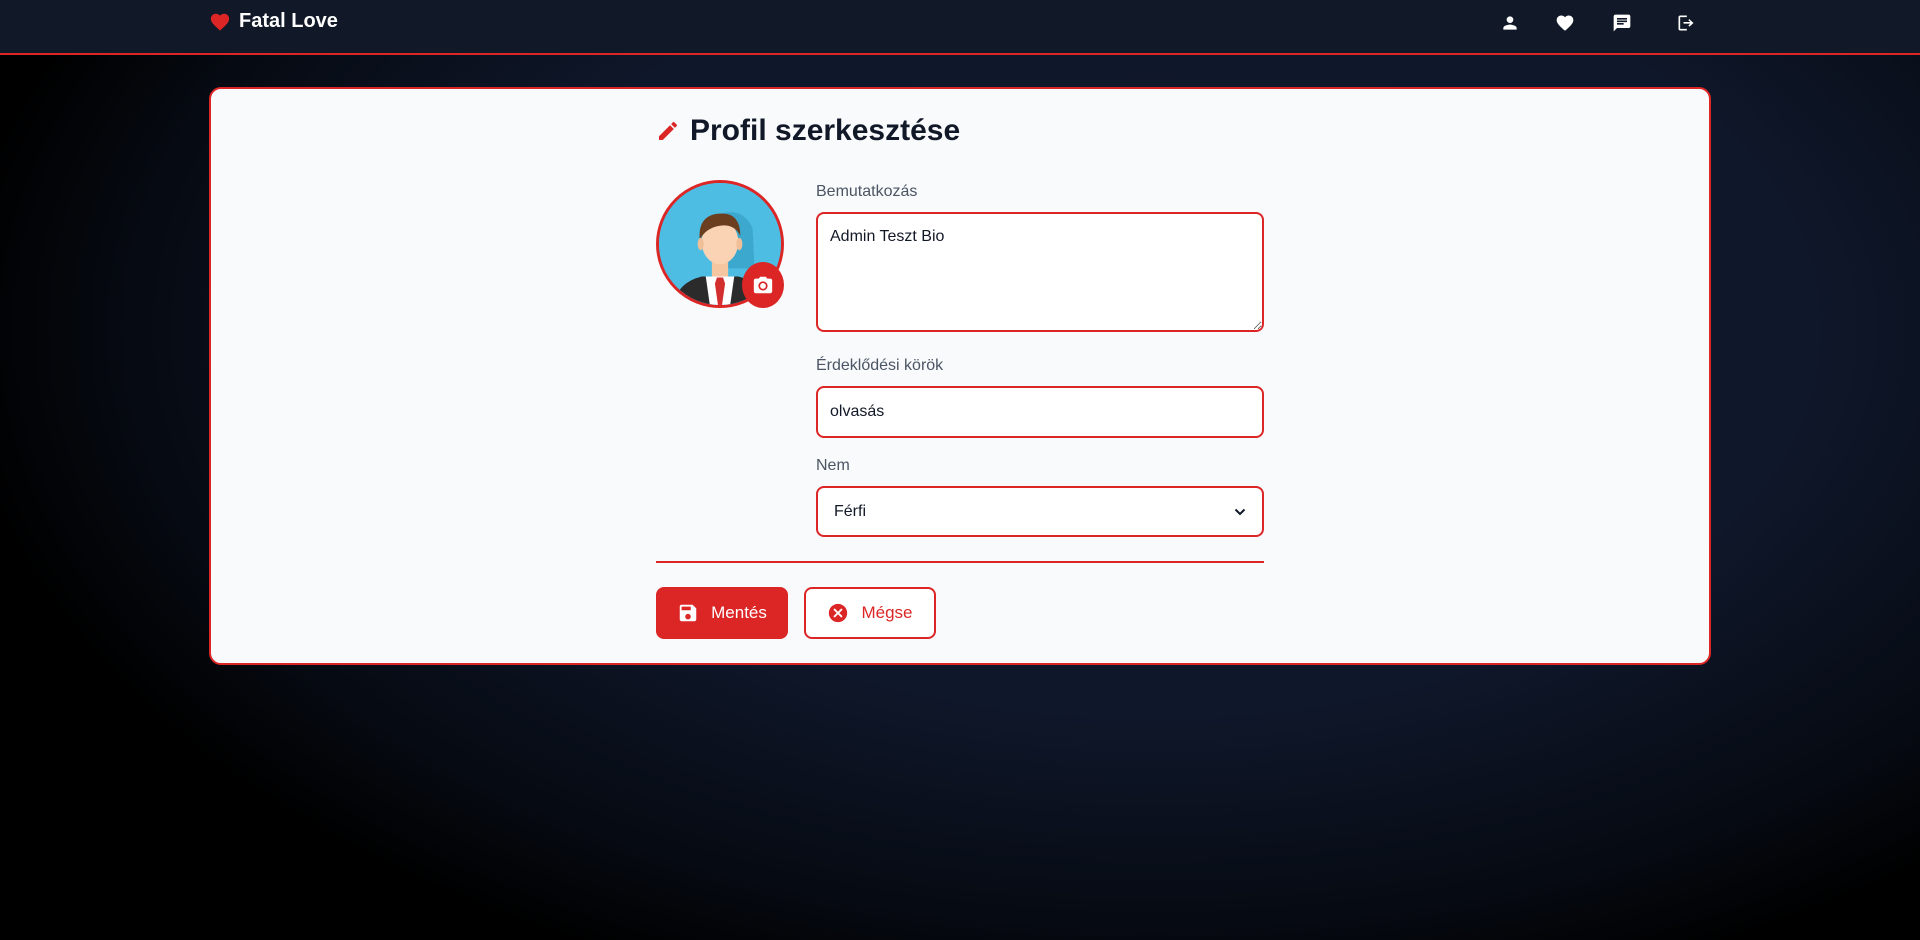 The image size is (1920, 940). Describe the element at coordinates (833, 465) in the screenshot. I see `gender-label: Nem` at that location.